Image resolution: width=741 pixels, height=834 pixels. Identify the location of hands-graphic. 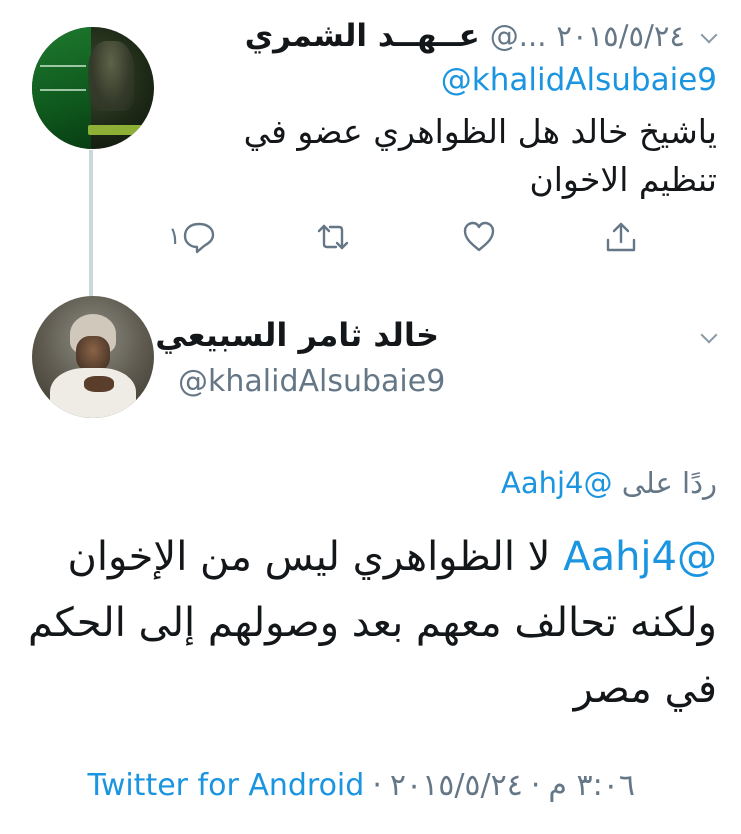
(99, 384).